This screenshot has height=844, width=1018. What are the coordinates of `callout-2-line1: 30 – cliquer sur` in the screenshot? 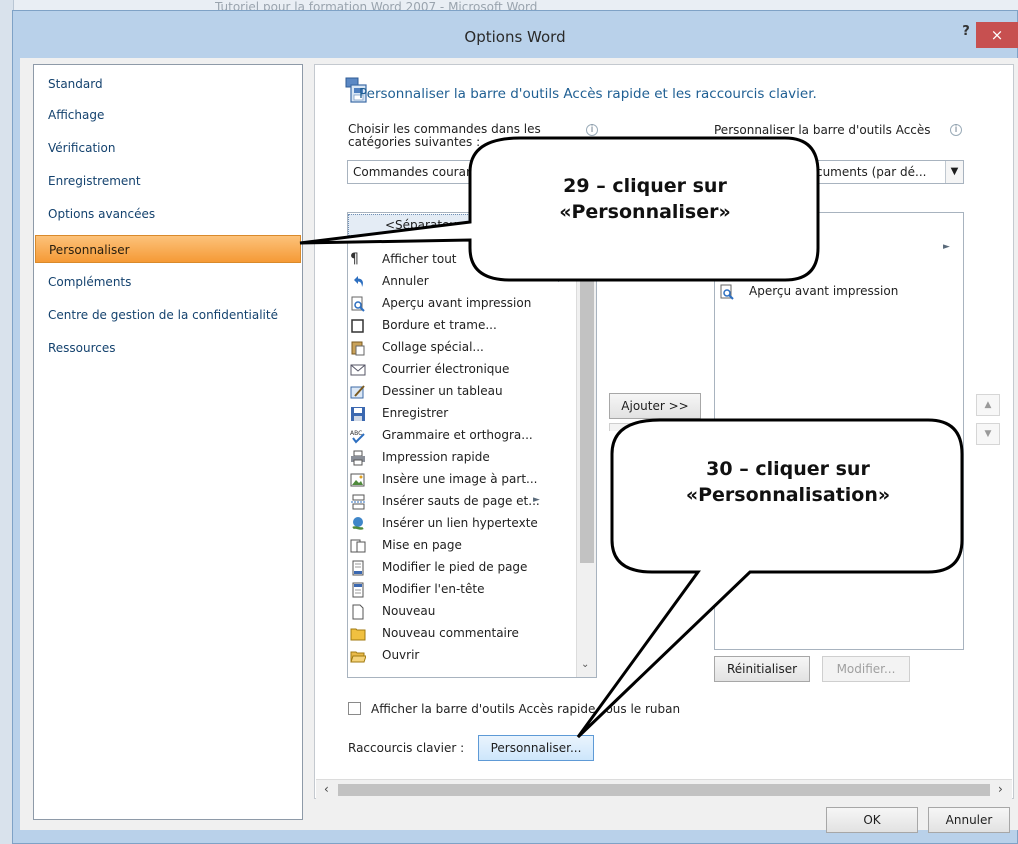 It's located at (788, 469).